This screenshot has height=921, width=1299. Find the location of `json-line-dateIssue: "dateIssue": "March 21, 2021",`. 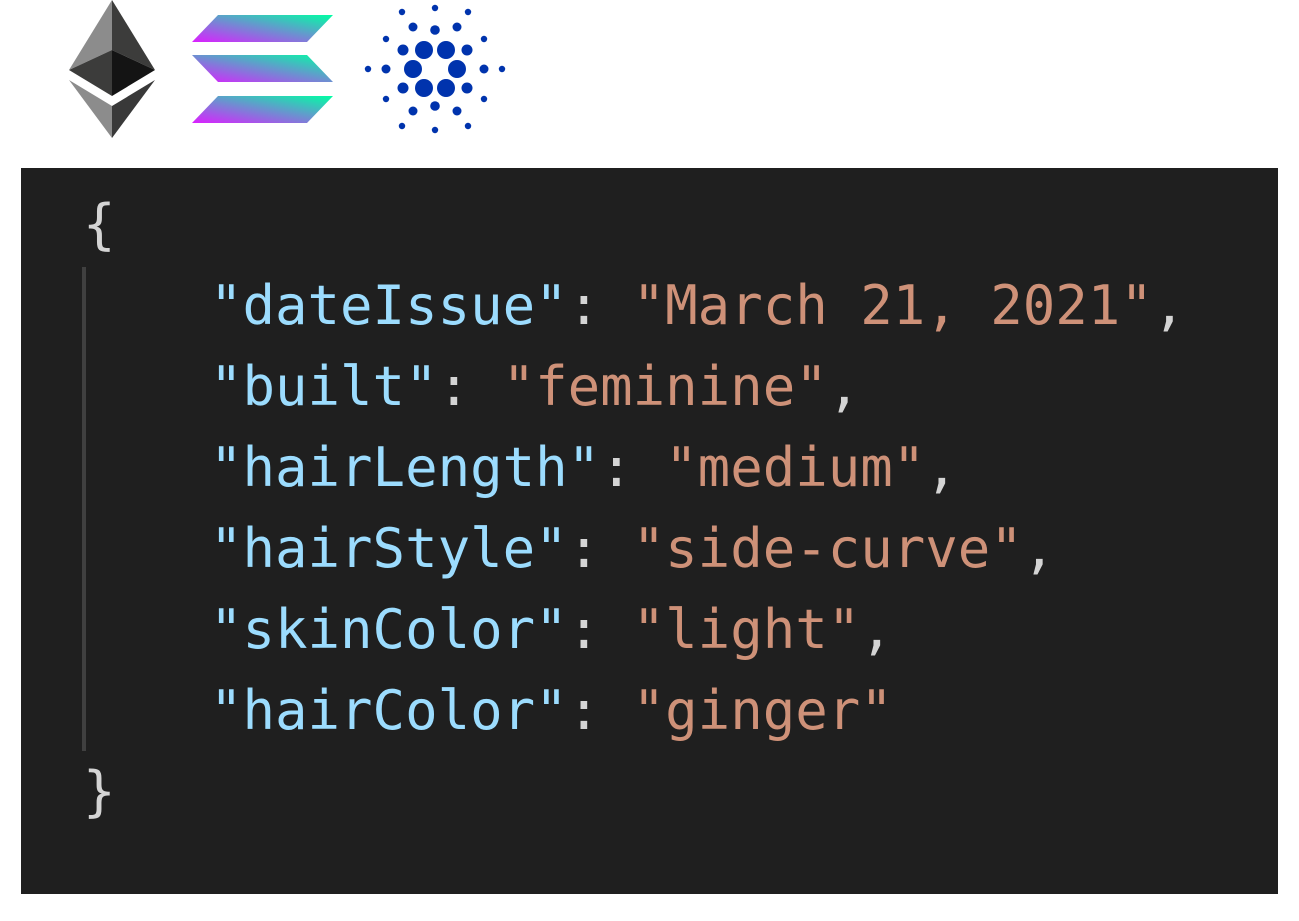

json-line-dateIssue: "dateIssue": "March 21, 2021", is located at coordinates (697, 306).